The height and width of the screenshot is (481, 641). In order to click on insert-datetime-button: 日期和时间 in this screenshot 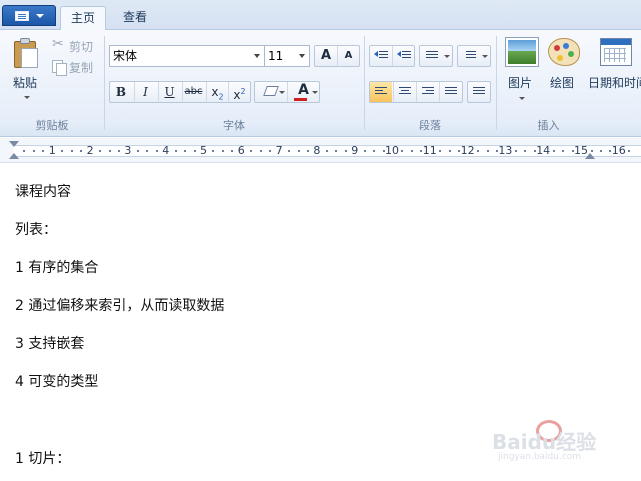, I will do `click(614, 70)`.